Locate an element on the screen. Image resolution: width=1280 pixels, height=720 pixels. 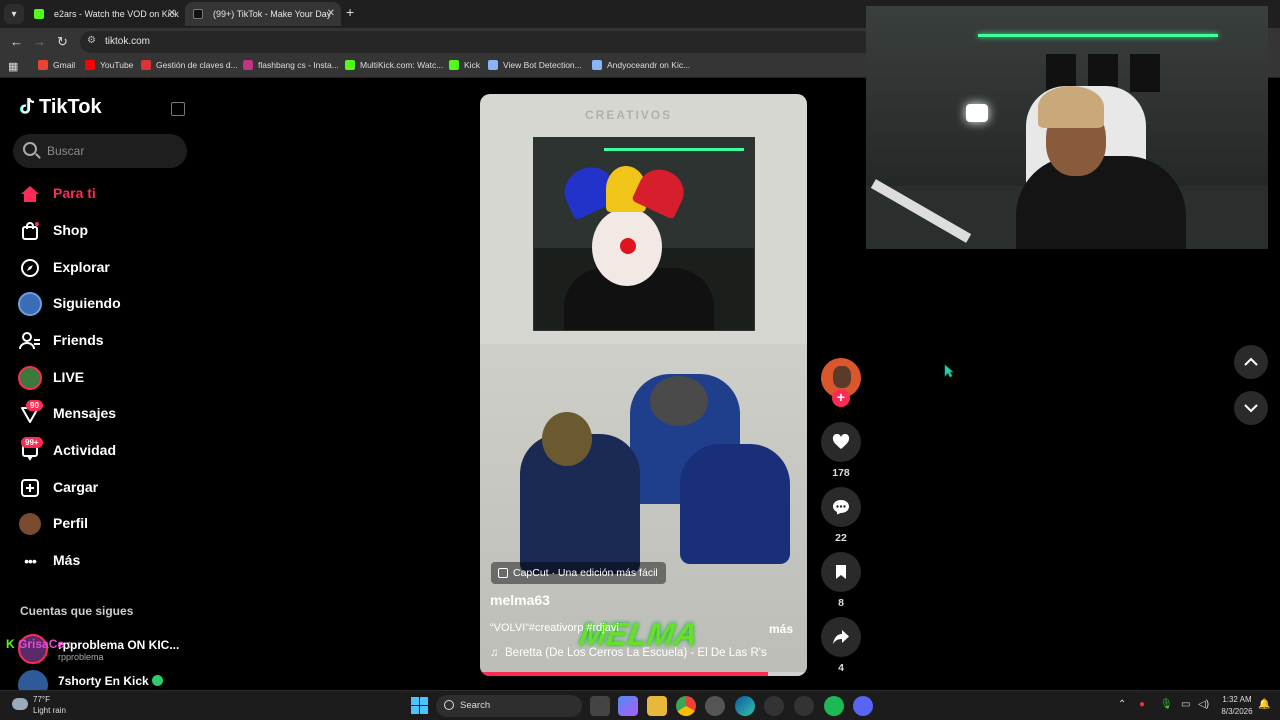
bookmark-youtube: YouTube is located at coordinates (109, 65).